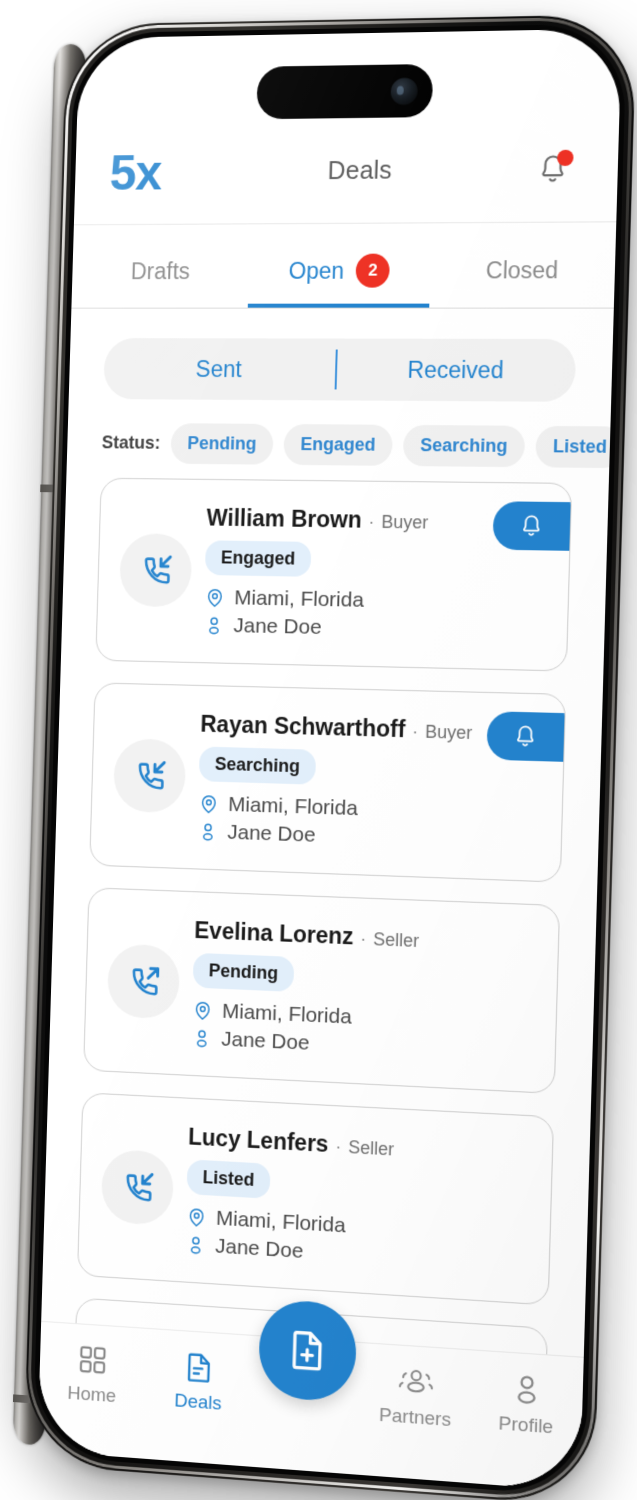 This screenshot has width=637, height=1500. What do you see at coordinates (578, 446) in the screenshot?
I see `status-chip-listed: Listed` at bounding box center [578, 446].